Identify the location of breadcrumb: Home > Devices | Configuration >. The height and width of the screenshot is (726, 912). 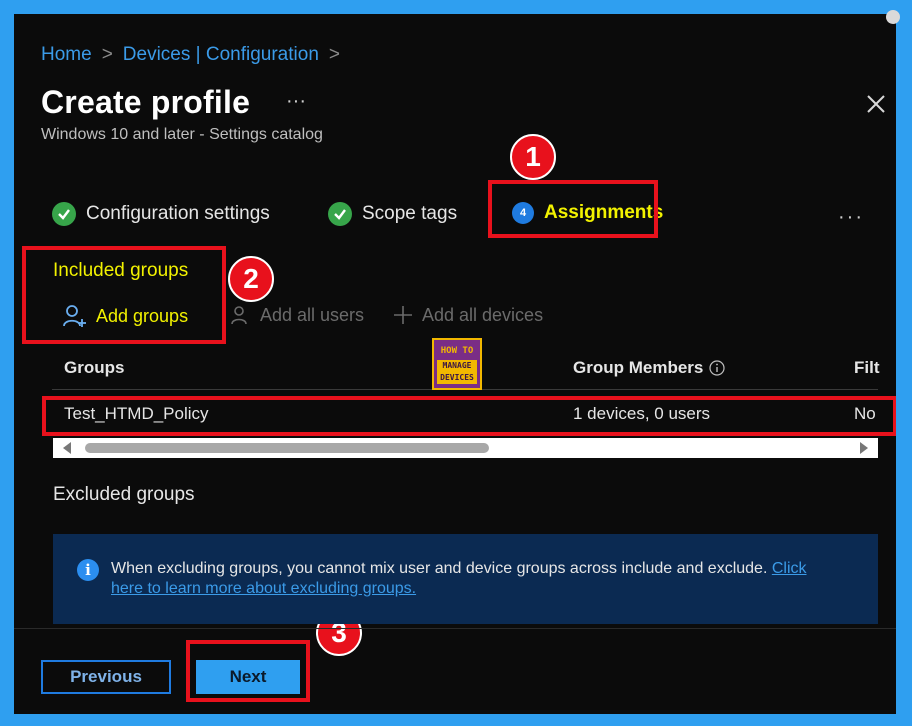
(190, 55).